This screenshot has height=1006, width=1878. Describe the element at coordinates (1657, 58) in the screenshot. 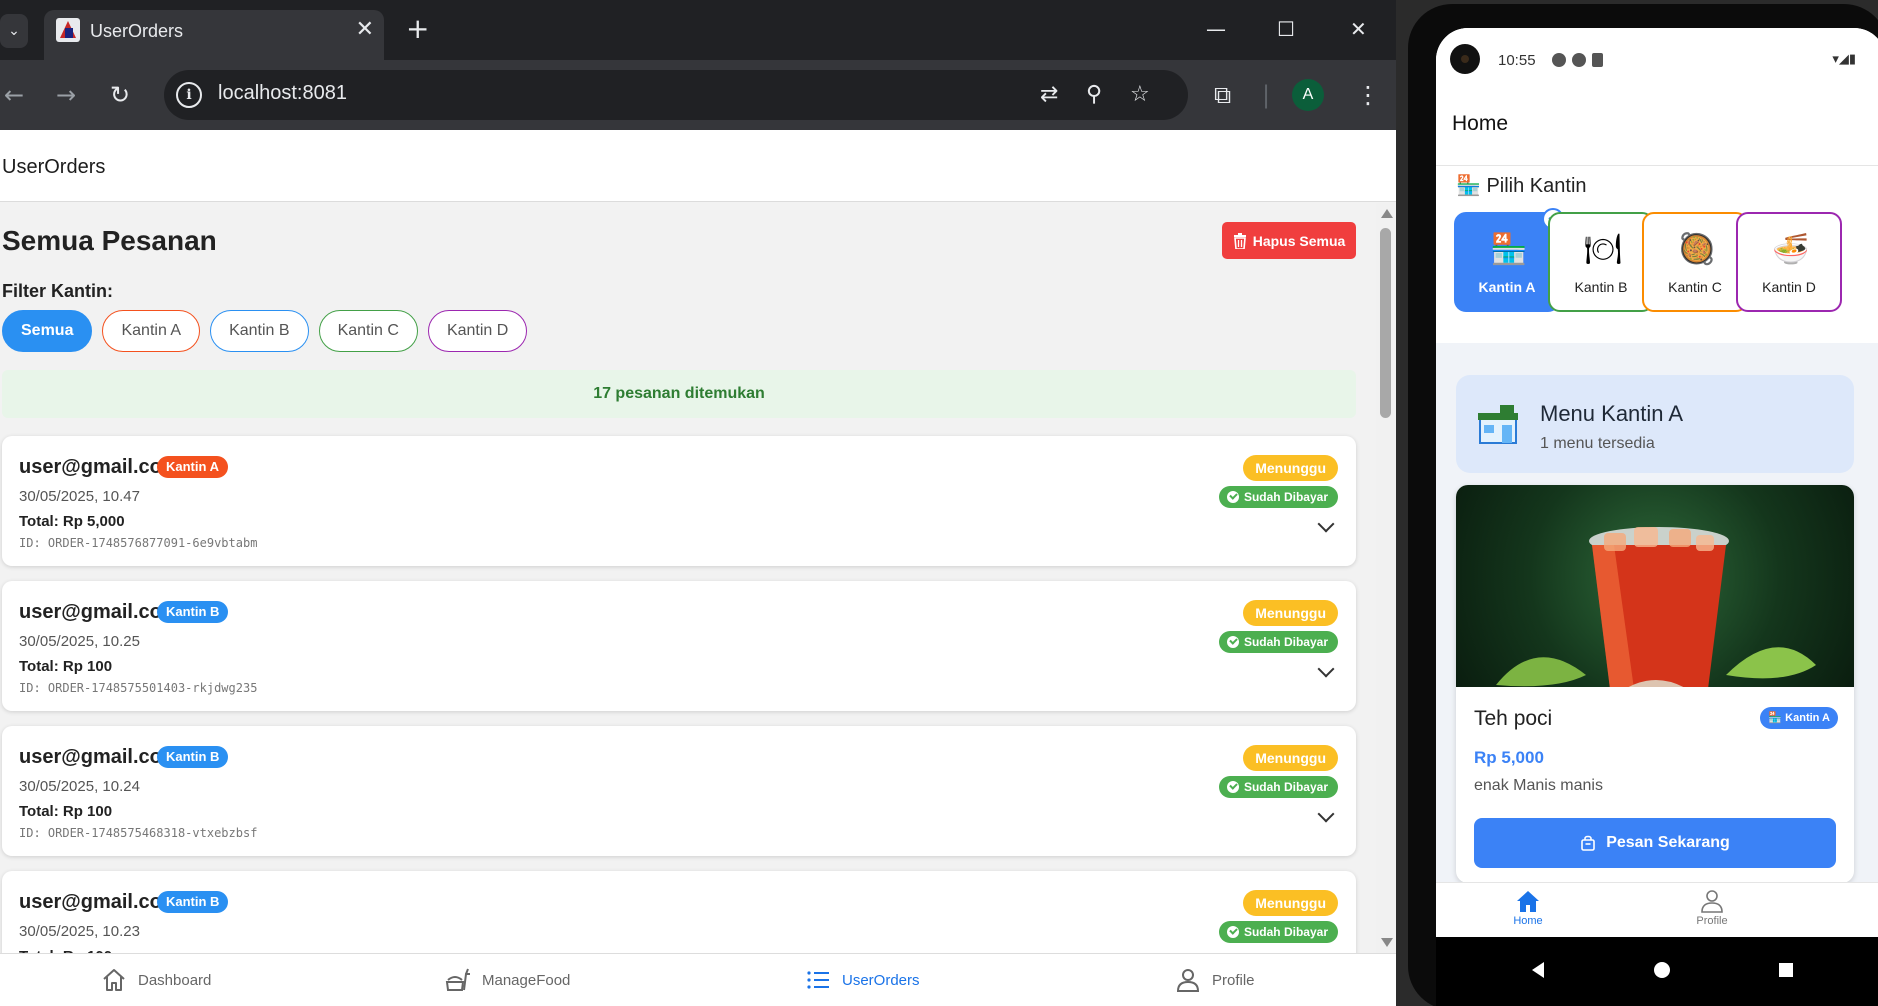

I see `phone-status-bar: 10:55 ▾◢▮` at that location.